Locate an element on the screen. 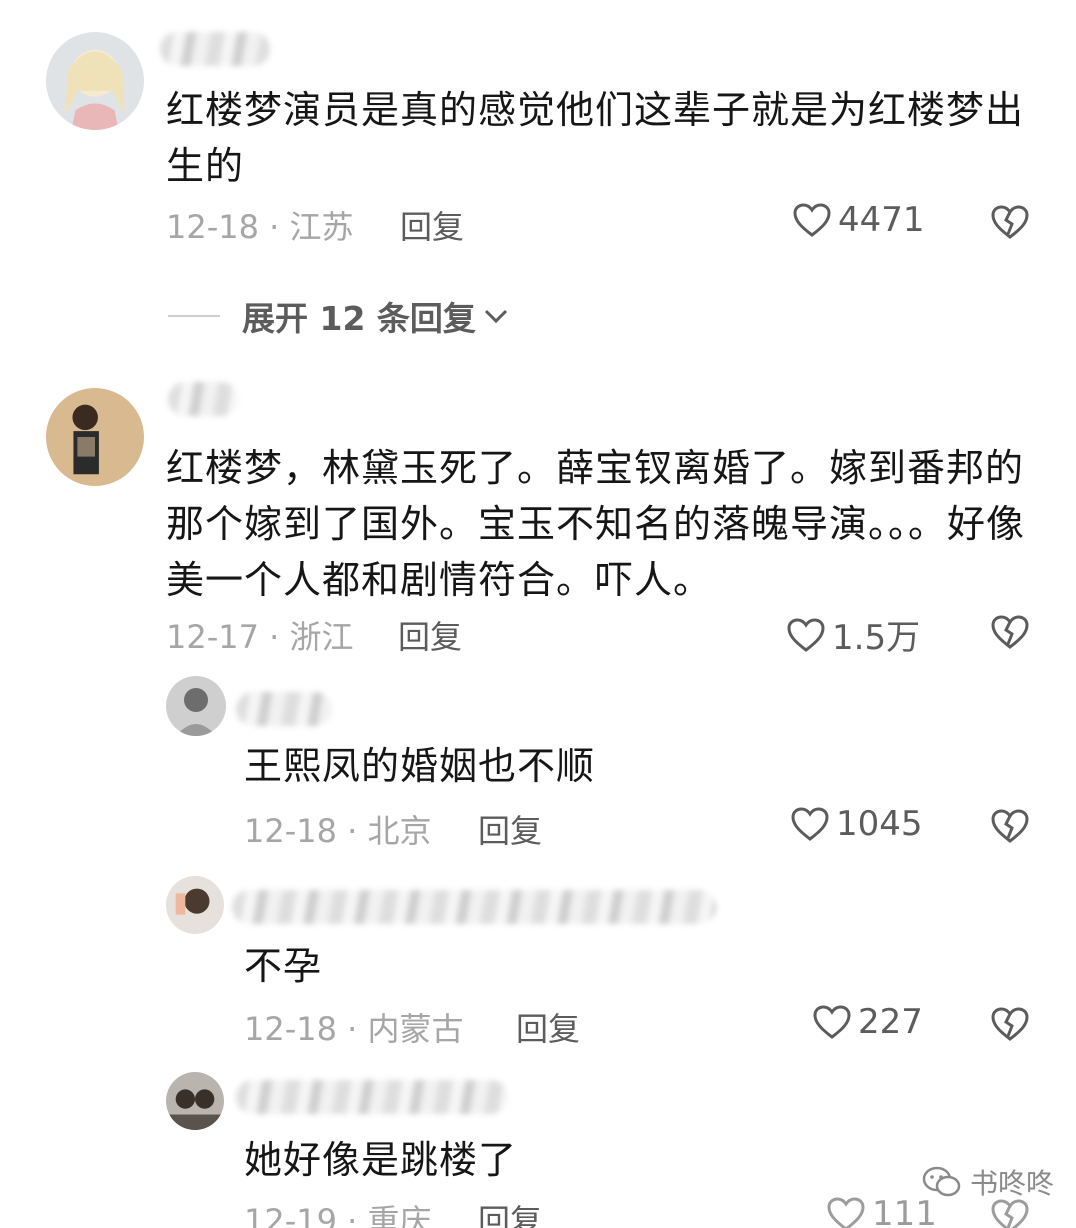  like-button: 1.5万 is located at coordinates (853, 634).